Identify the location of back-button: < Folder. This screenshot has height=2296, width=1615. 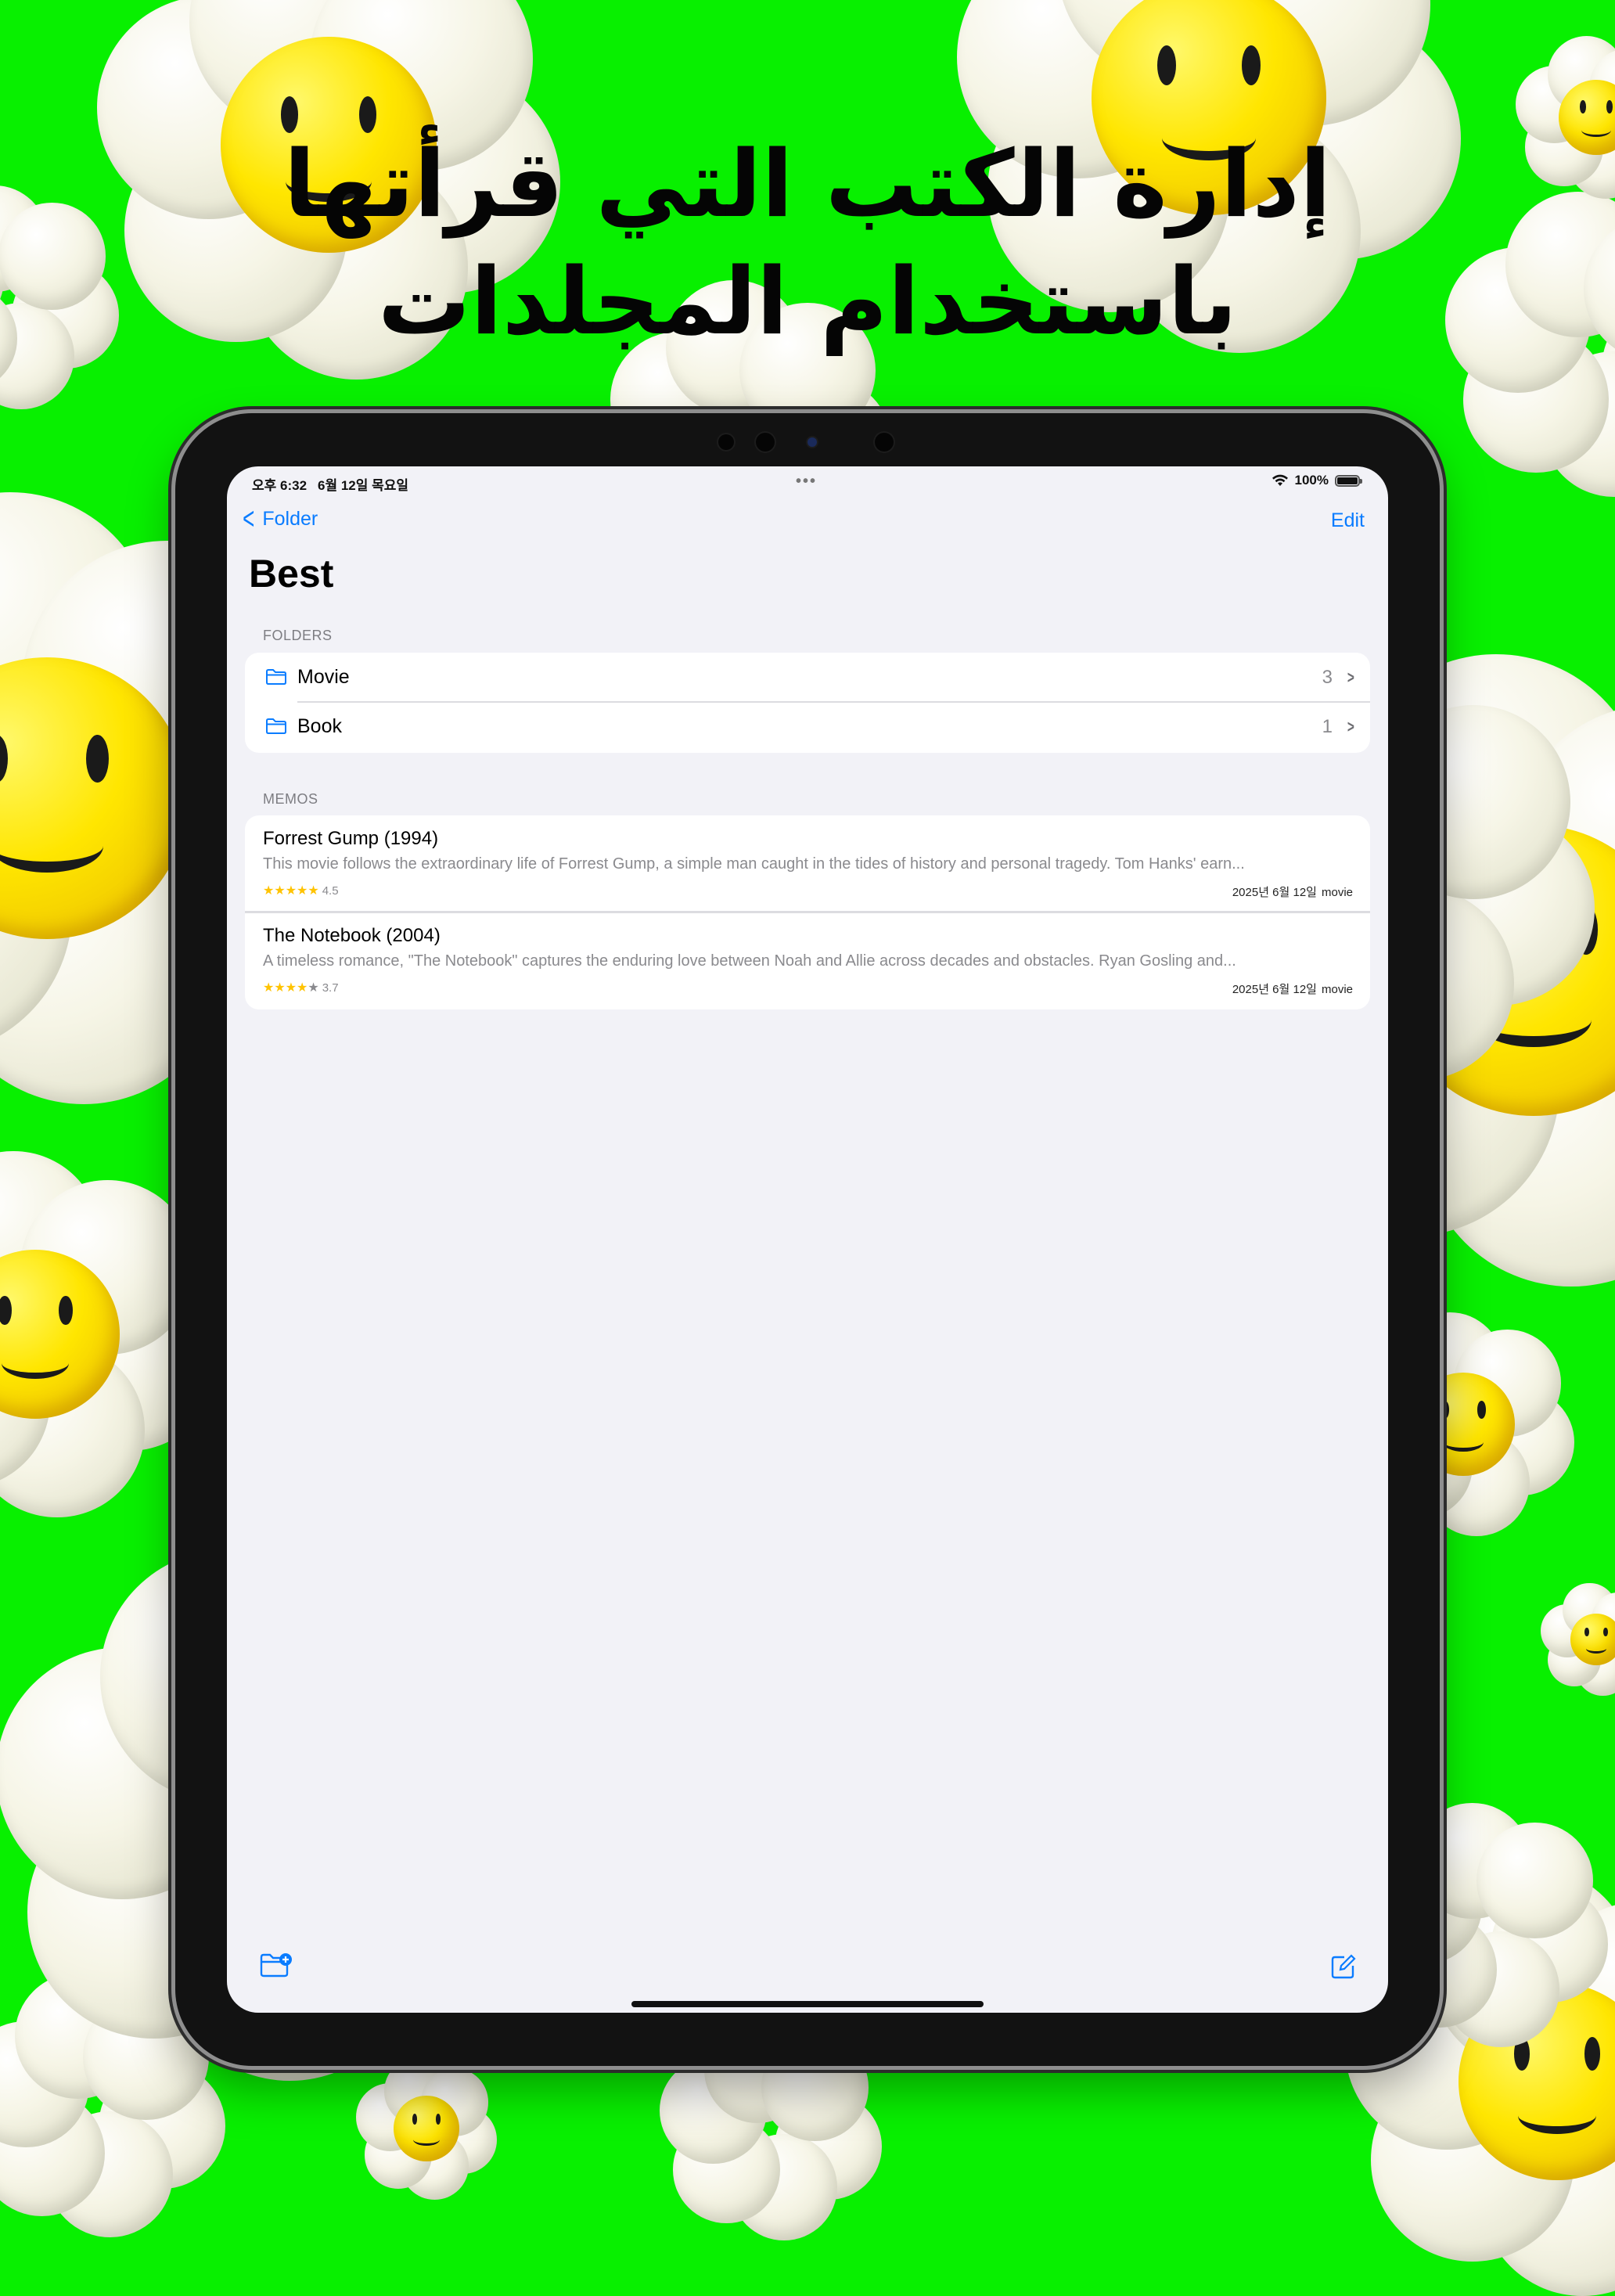
(278, 519).